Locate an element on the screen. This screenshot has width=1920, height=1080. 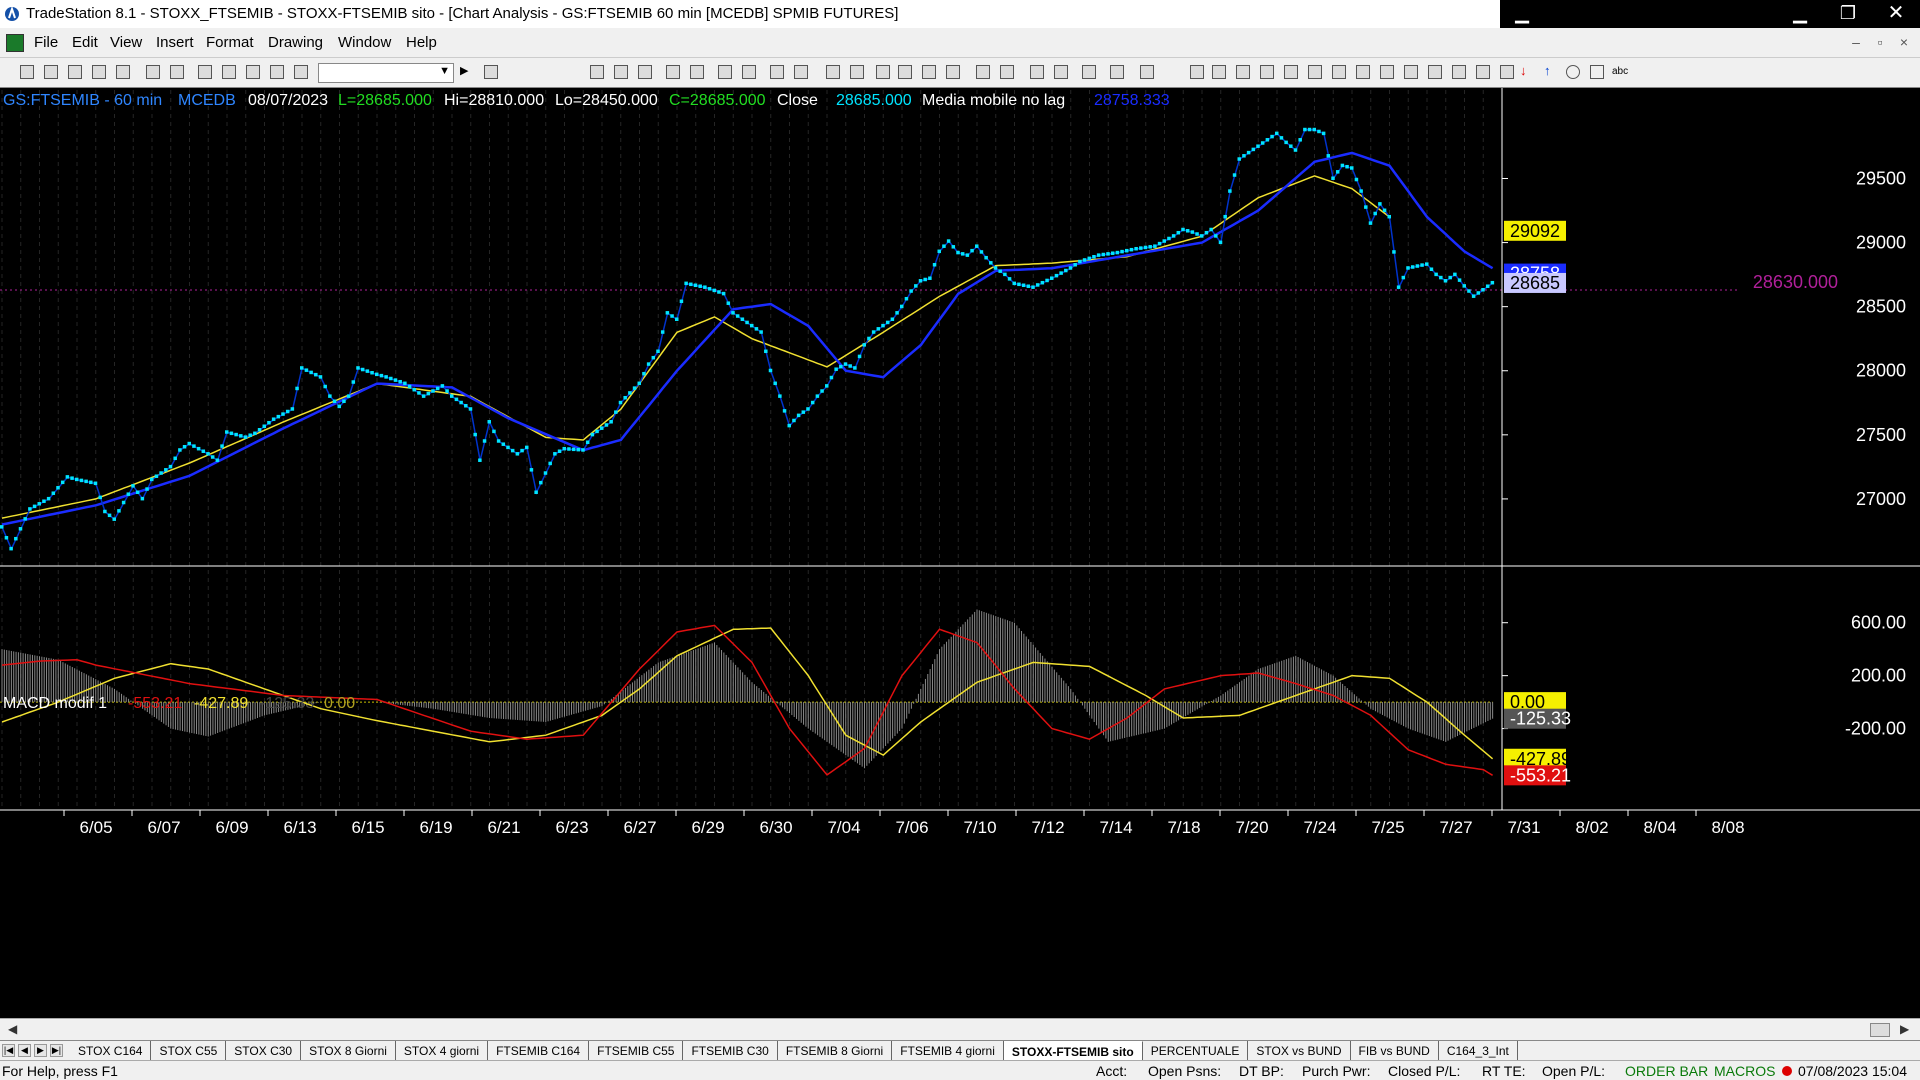
indicator-icon is located at coordinates (673, 72).